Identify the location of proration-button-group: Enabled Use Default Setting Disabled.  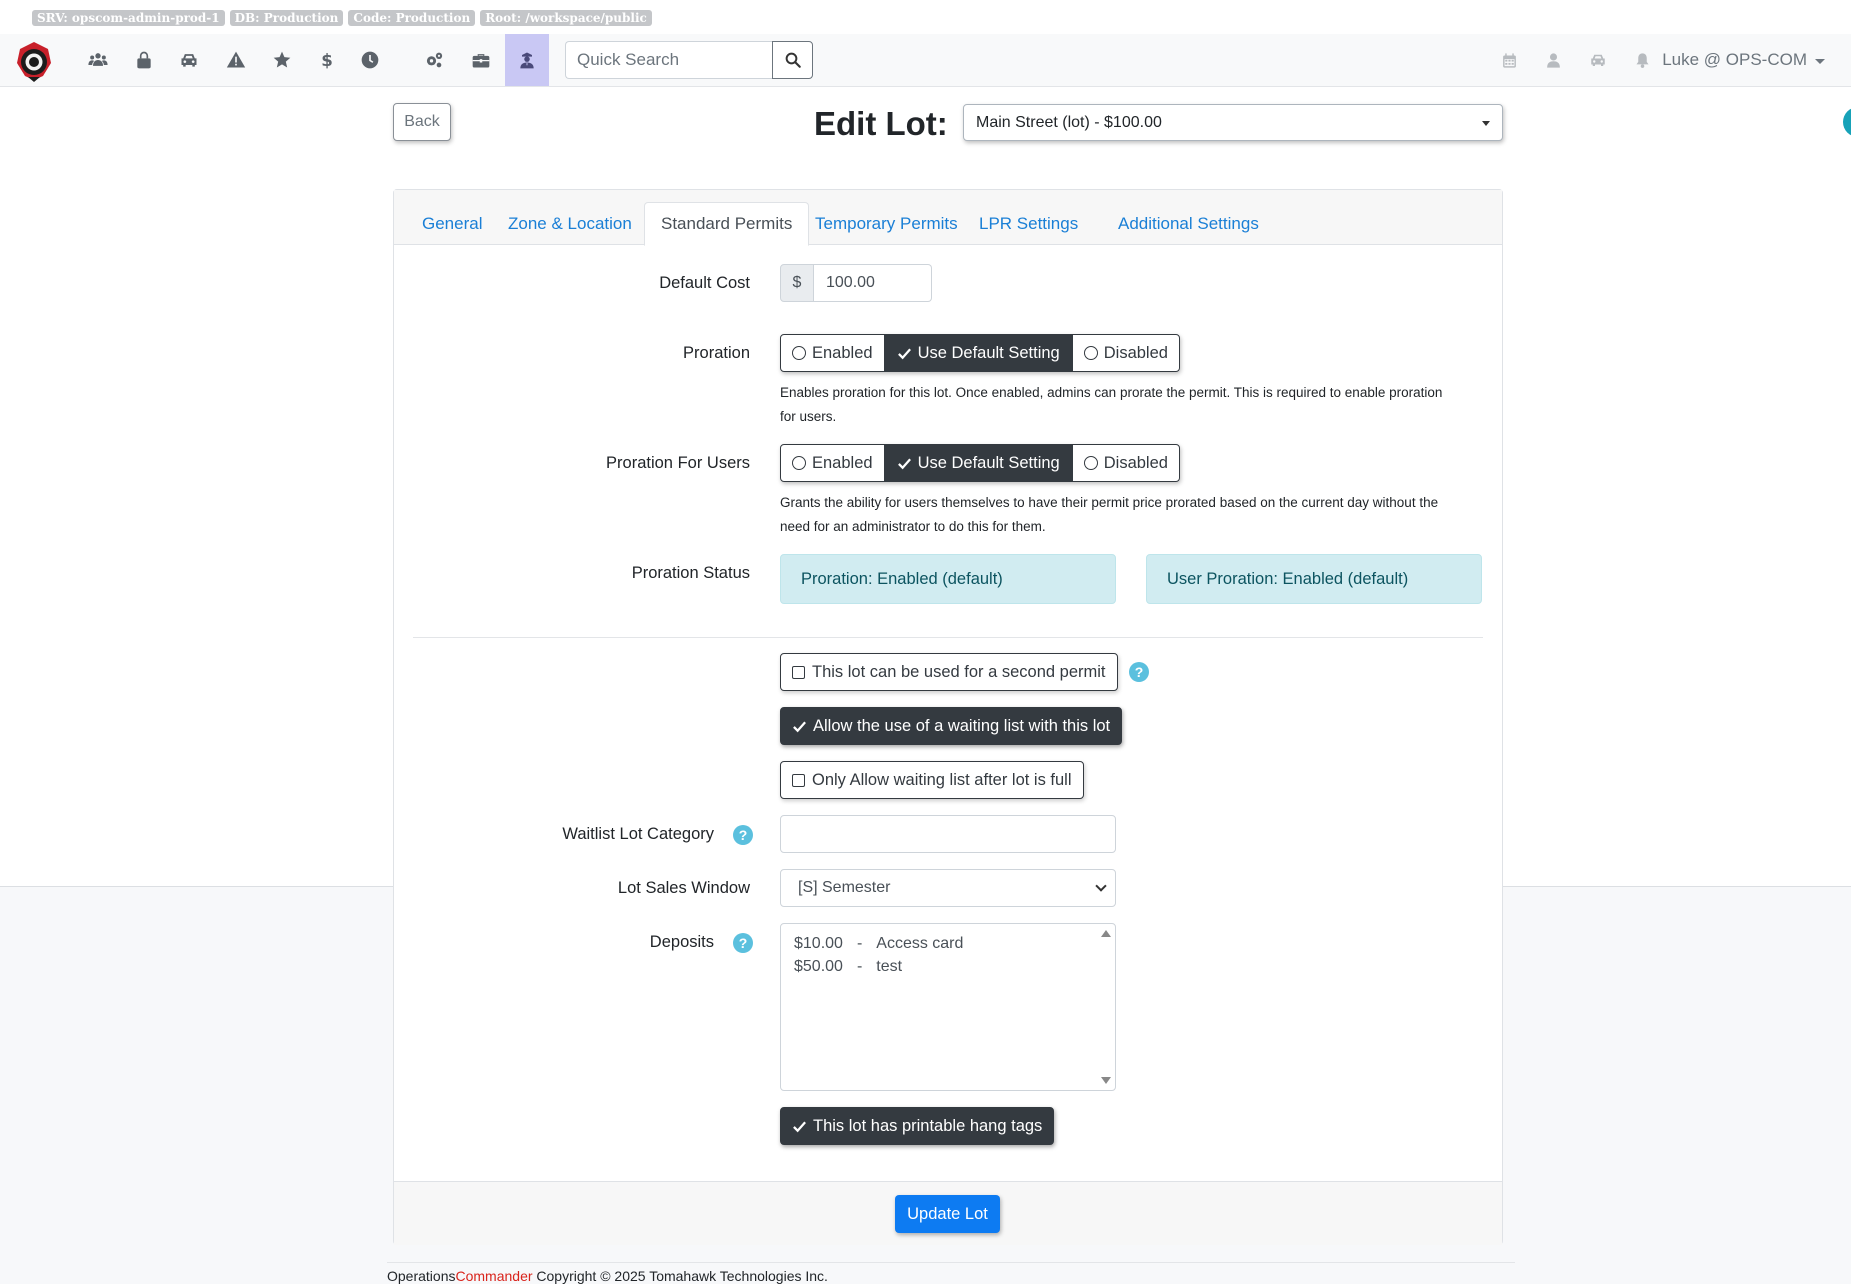
(980, 353).